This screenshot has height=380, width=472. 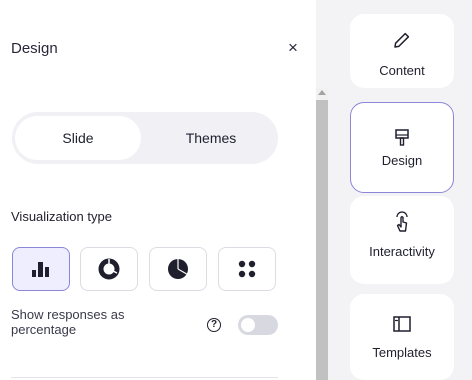 I want to click on donut-chart-icon, so click(x=109, y=269).